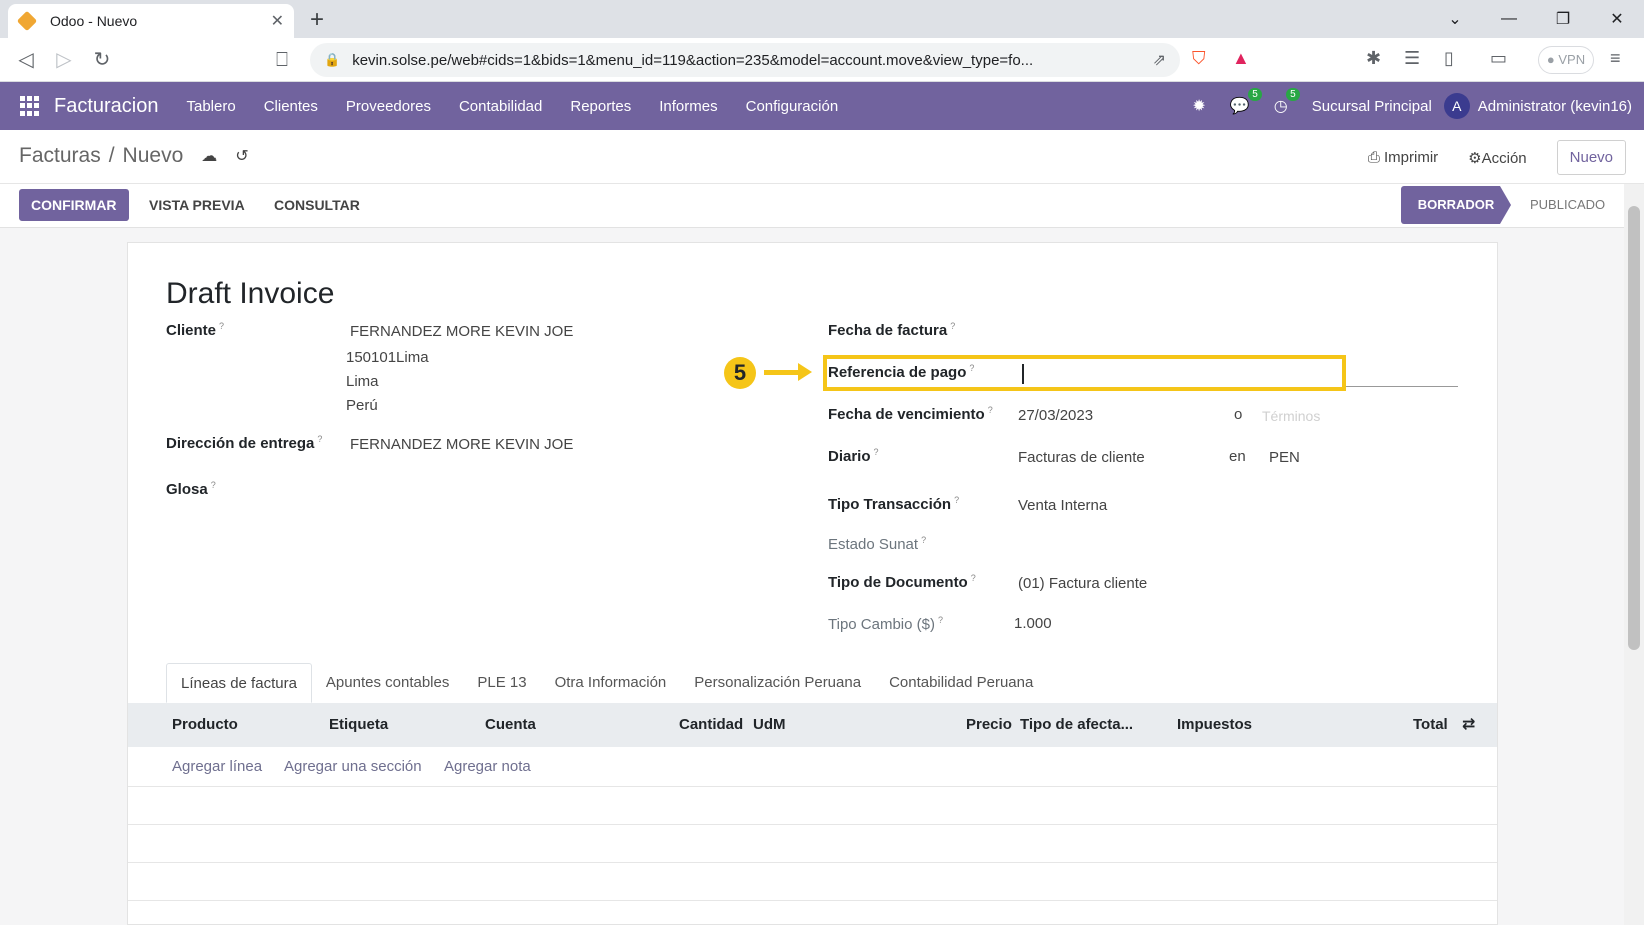  I want to click on entrega-value: FERNANDEZ MORE KEVIN JOE, so click(461, 444).